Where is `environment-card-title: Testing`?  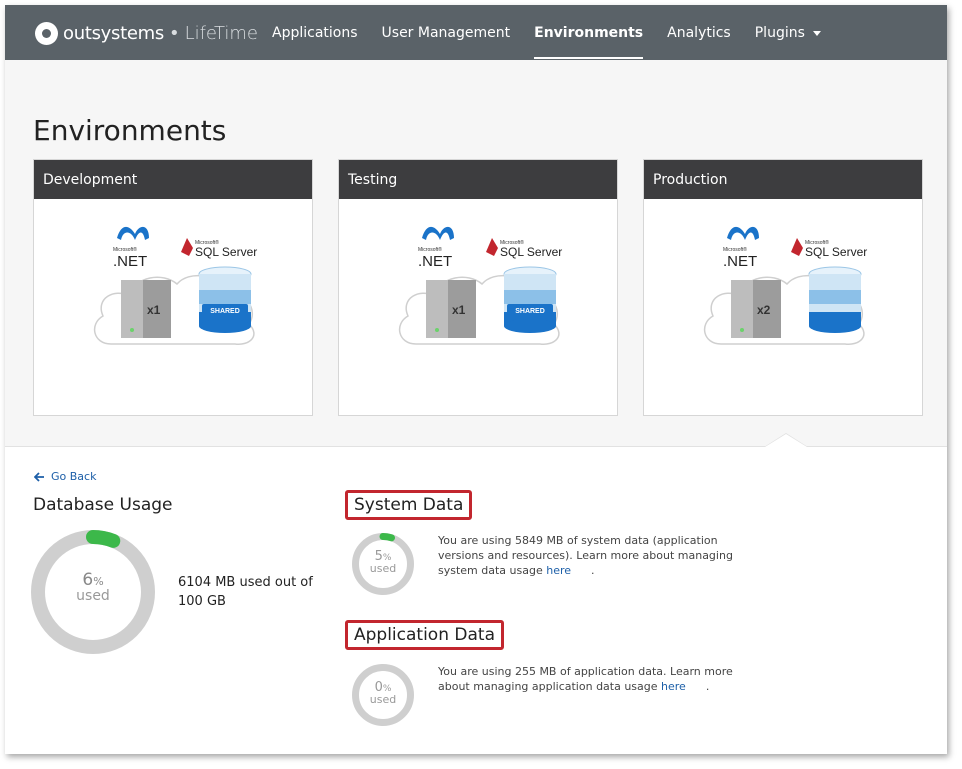 environment-card-title: Testing is located at coordinates (478, 179).